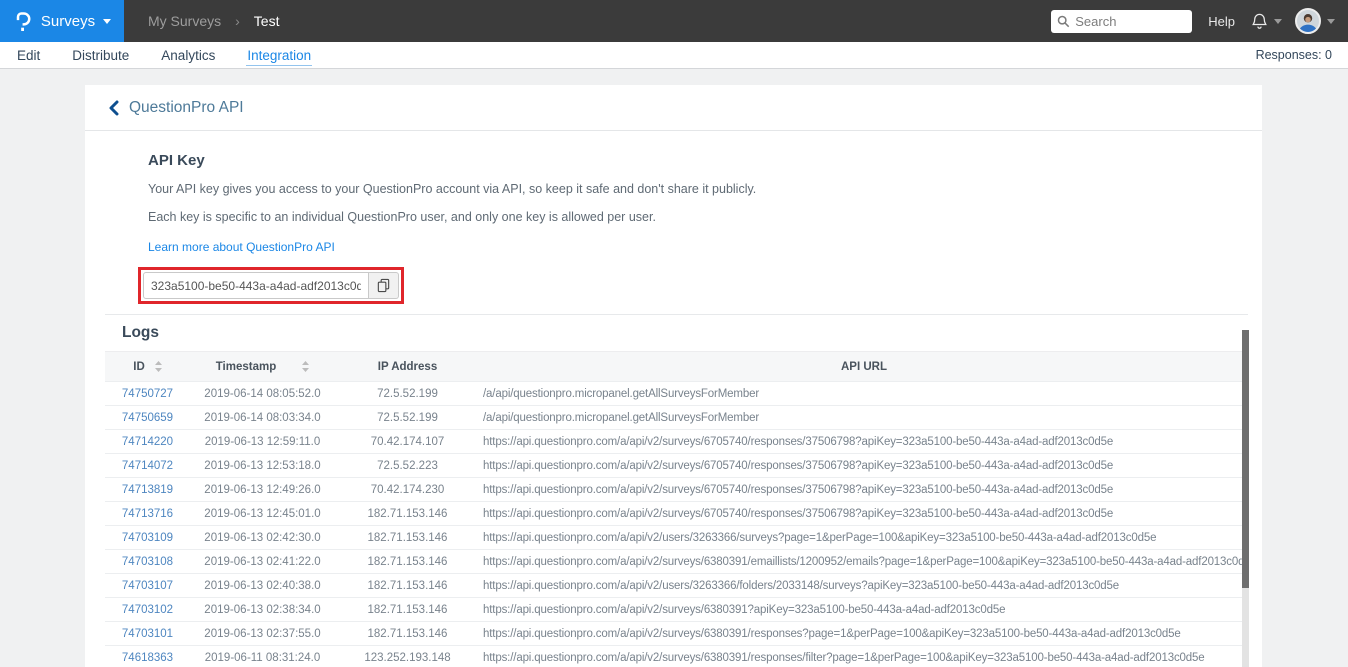 The width and height of the screenshot is (1348, 667). Describe the element at coordinates (262, 417) in the screenshot. I see `log-timestamp: 2019-06-14 08:03:34.0` at that location.